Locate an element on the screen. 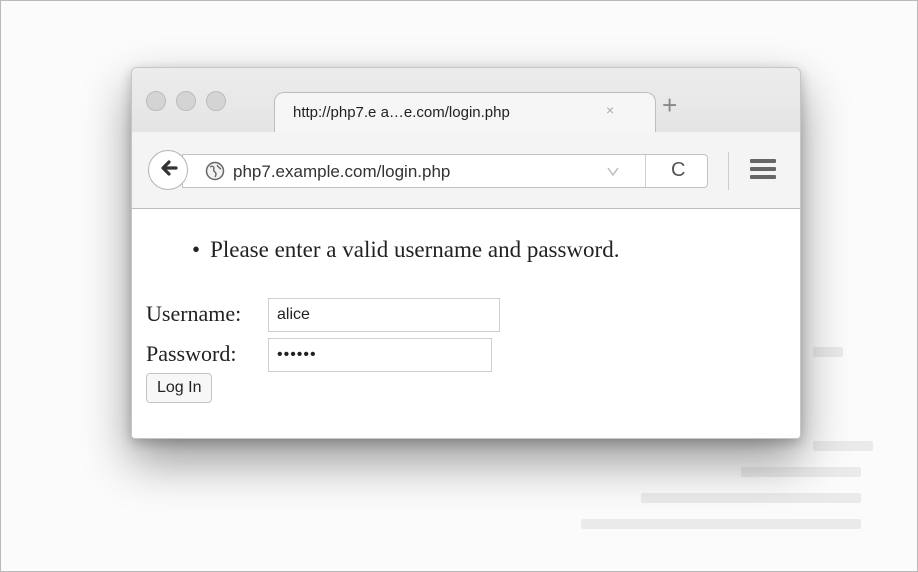  log-in-button: Log In is located at coordinates (179, 388).